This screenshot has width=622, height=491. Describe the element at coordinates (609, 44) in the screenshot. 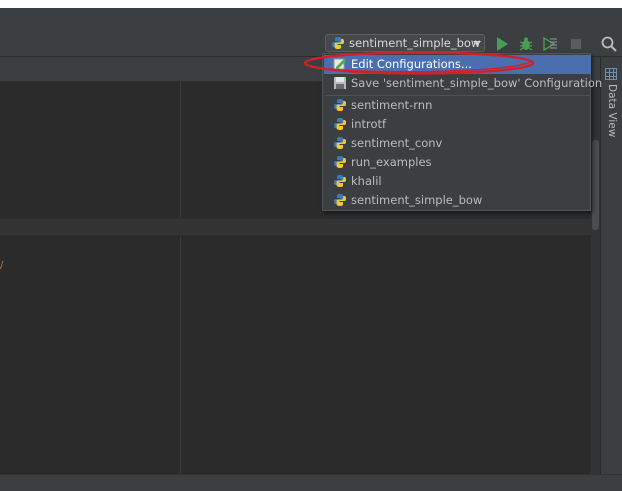

I see `search-icon` at that location.